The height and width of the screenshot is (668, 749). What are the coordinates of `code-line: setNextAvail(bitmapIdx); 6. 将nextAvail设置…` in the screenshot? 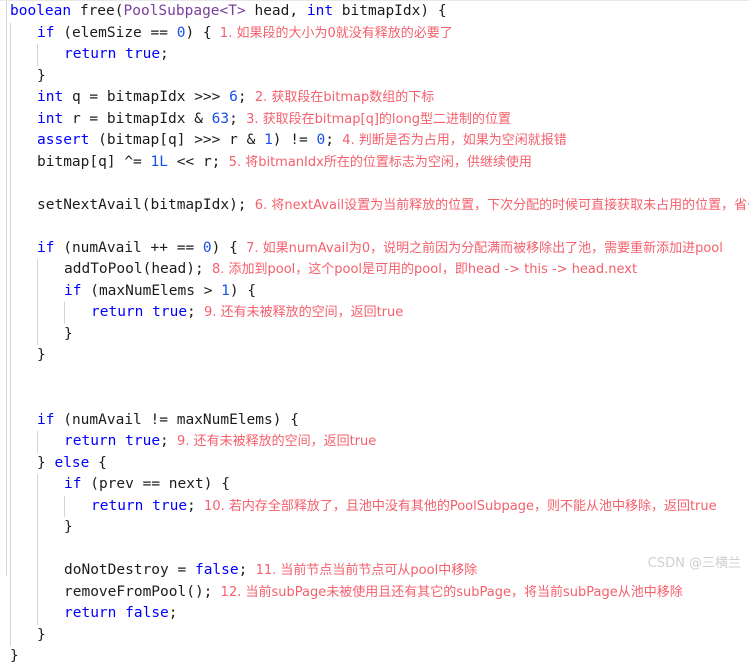 It's located at (374, 205).